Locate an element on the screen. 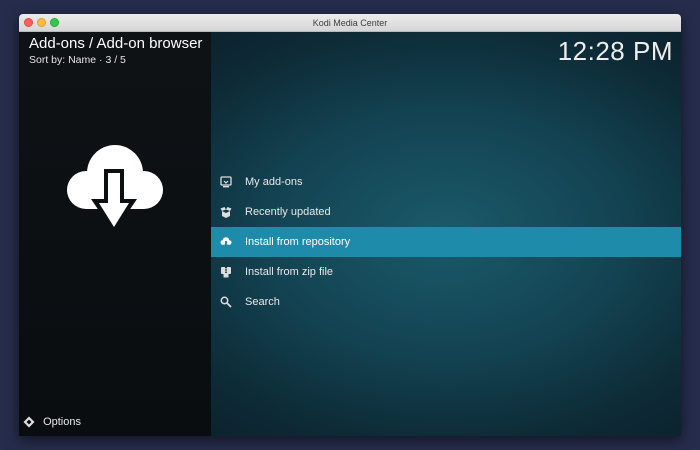  menu-item-recently-updated: Recently updated is located at coordinates (446, 212).